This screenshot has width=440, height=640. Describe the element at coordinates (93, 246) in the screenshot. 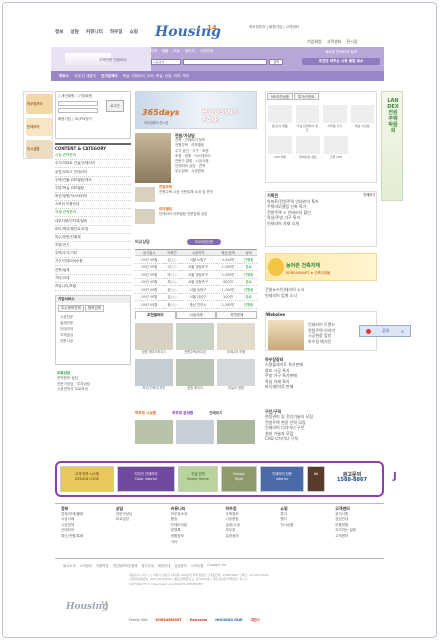

I see `category-item: 조명/전기` at that location.